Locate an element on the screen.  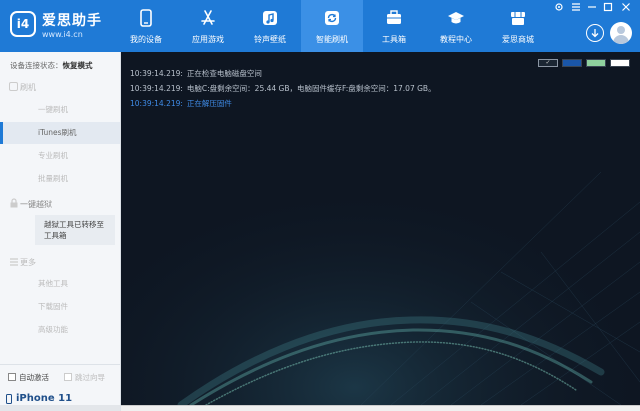
log-line-current: 10:39:14.219: 正在解压固件 is located at coordinates (181, 103).